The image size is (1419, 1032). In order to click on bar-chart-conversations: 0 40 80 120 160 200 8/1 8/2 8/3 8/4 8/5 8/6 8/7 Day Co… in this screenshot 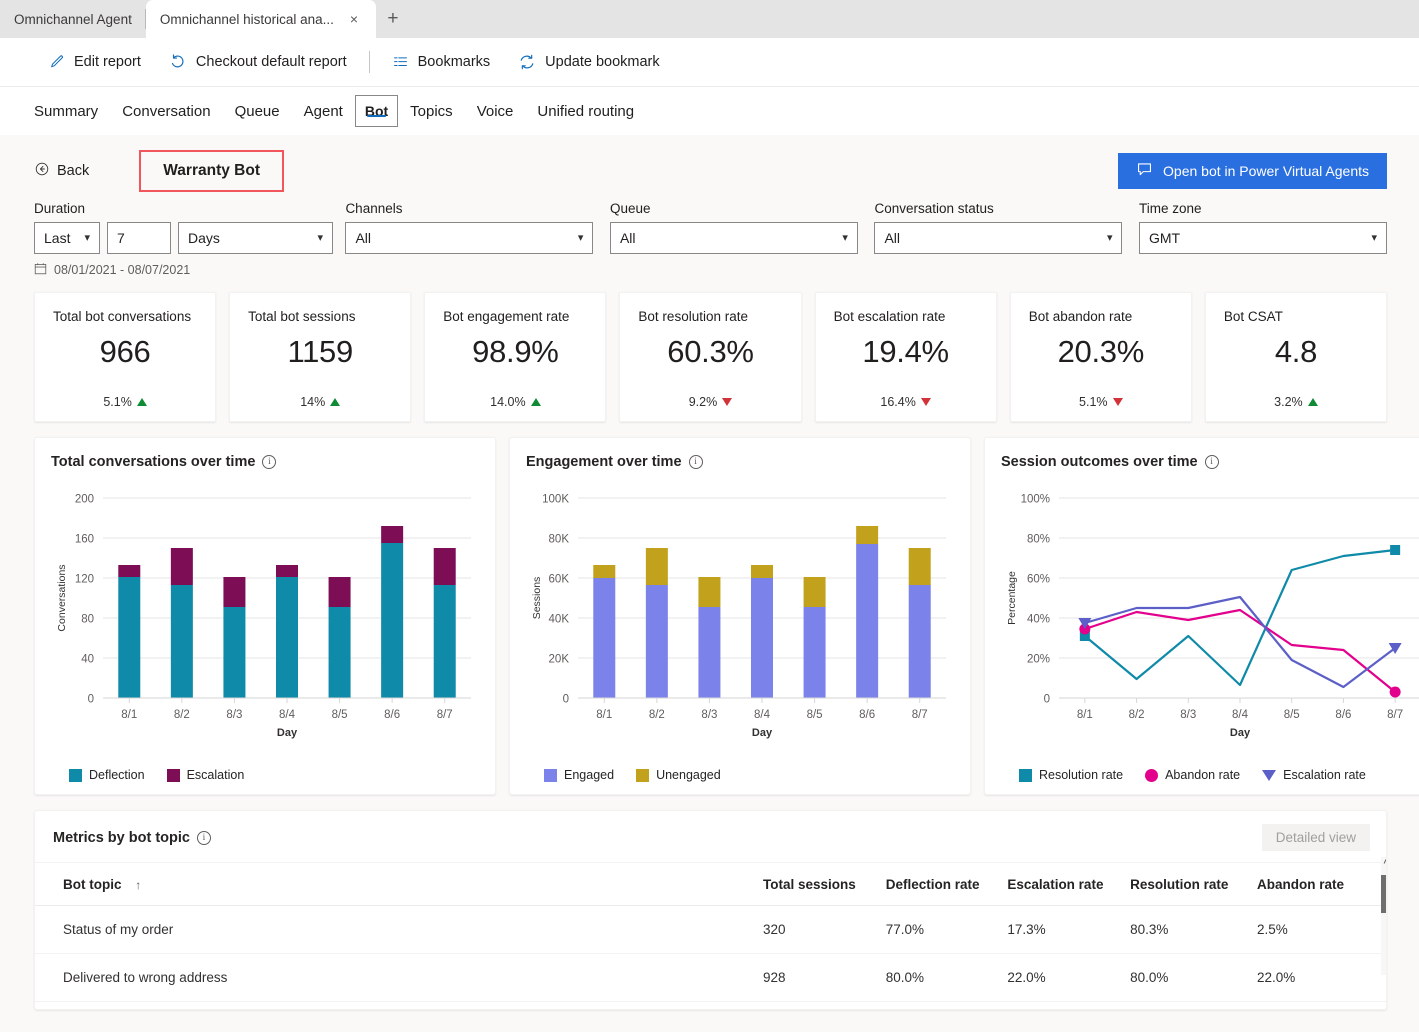, I will do `click(266, 623)`.